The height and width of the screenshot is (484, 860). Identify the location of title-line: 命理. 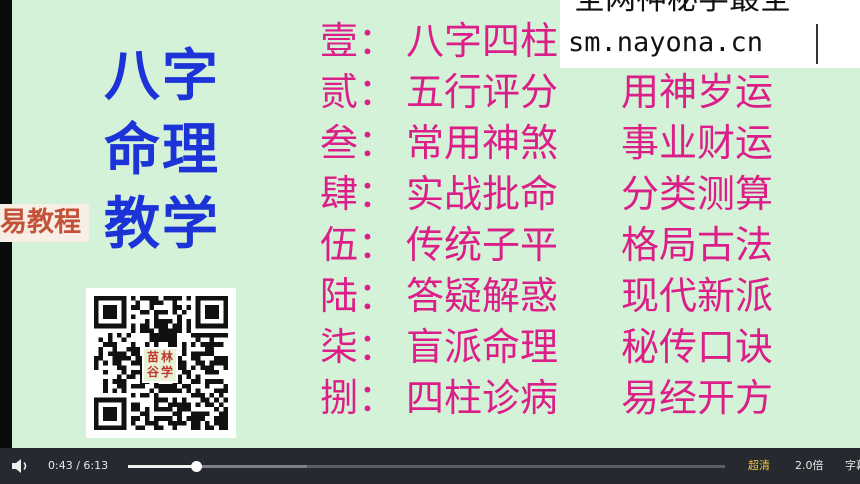
(162, 150).